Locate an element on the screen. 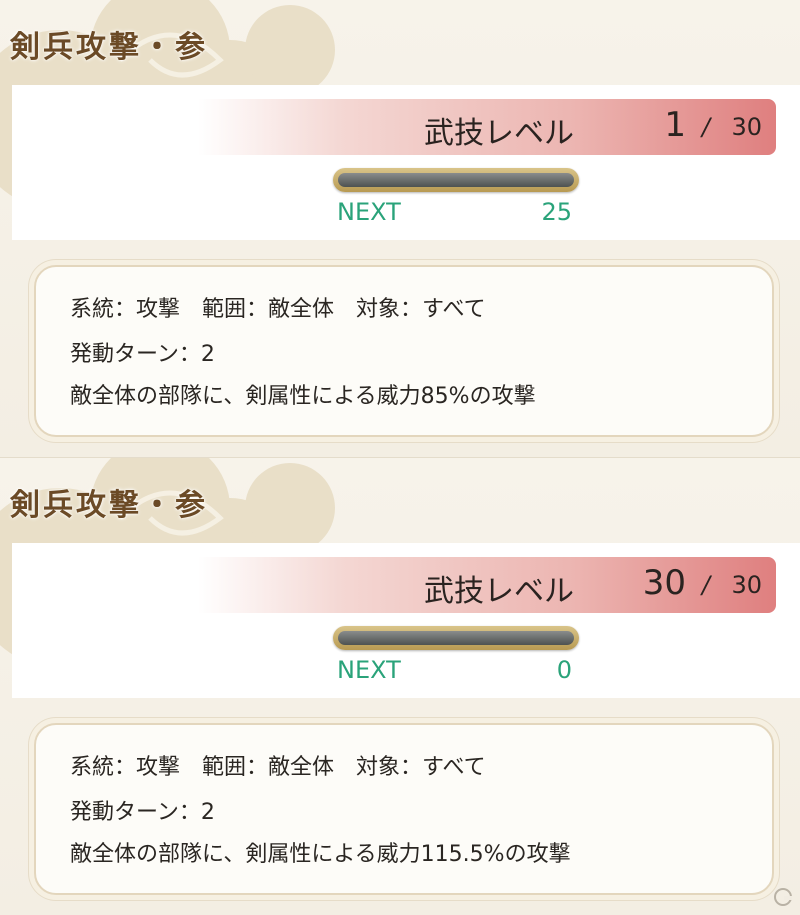 The width and height of the screenshot is (800, 915). skill-effect-line: 敵全体の部隊に、剣属性による威力115.5%の攻撃 is located at coordinates (320, 854).